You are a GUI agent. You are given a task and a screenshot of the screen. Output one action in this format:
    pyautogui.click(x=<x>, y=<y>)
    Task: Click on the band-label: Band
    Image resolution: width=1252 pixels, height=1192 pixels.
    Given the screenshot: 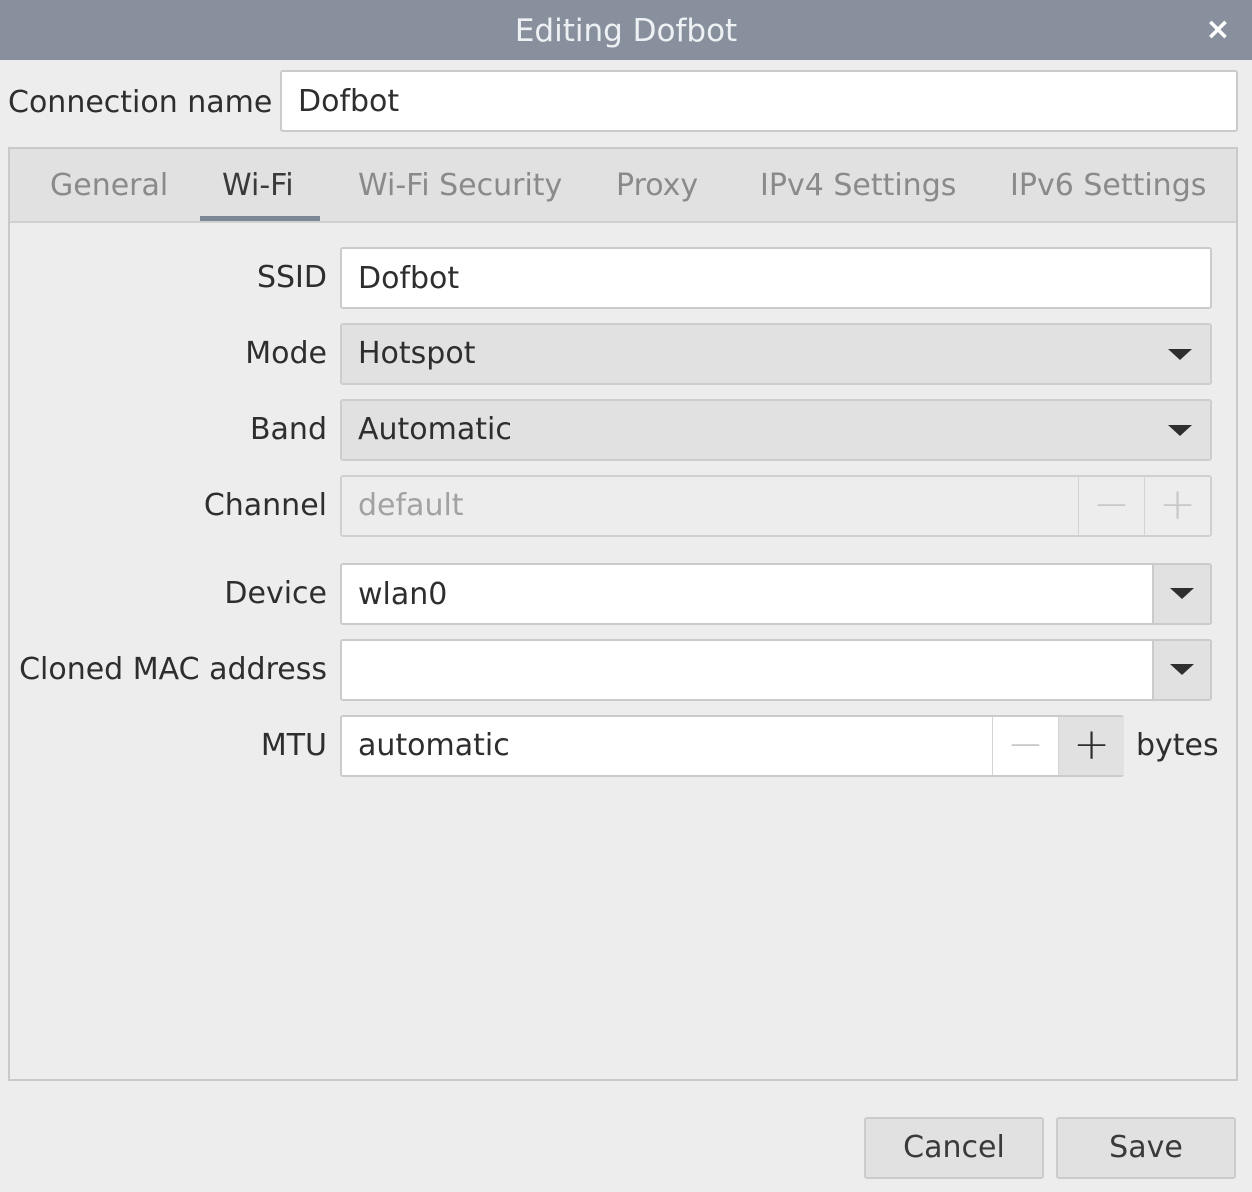 What is the action you would take?
    pyautogui.click(x=288, y=429)
    